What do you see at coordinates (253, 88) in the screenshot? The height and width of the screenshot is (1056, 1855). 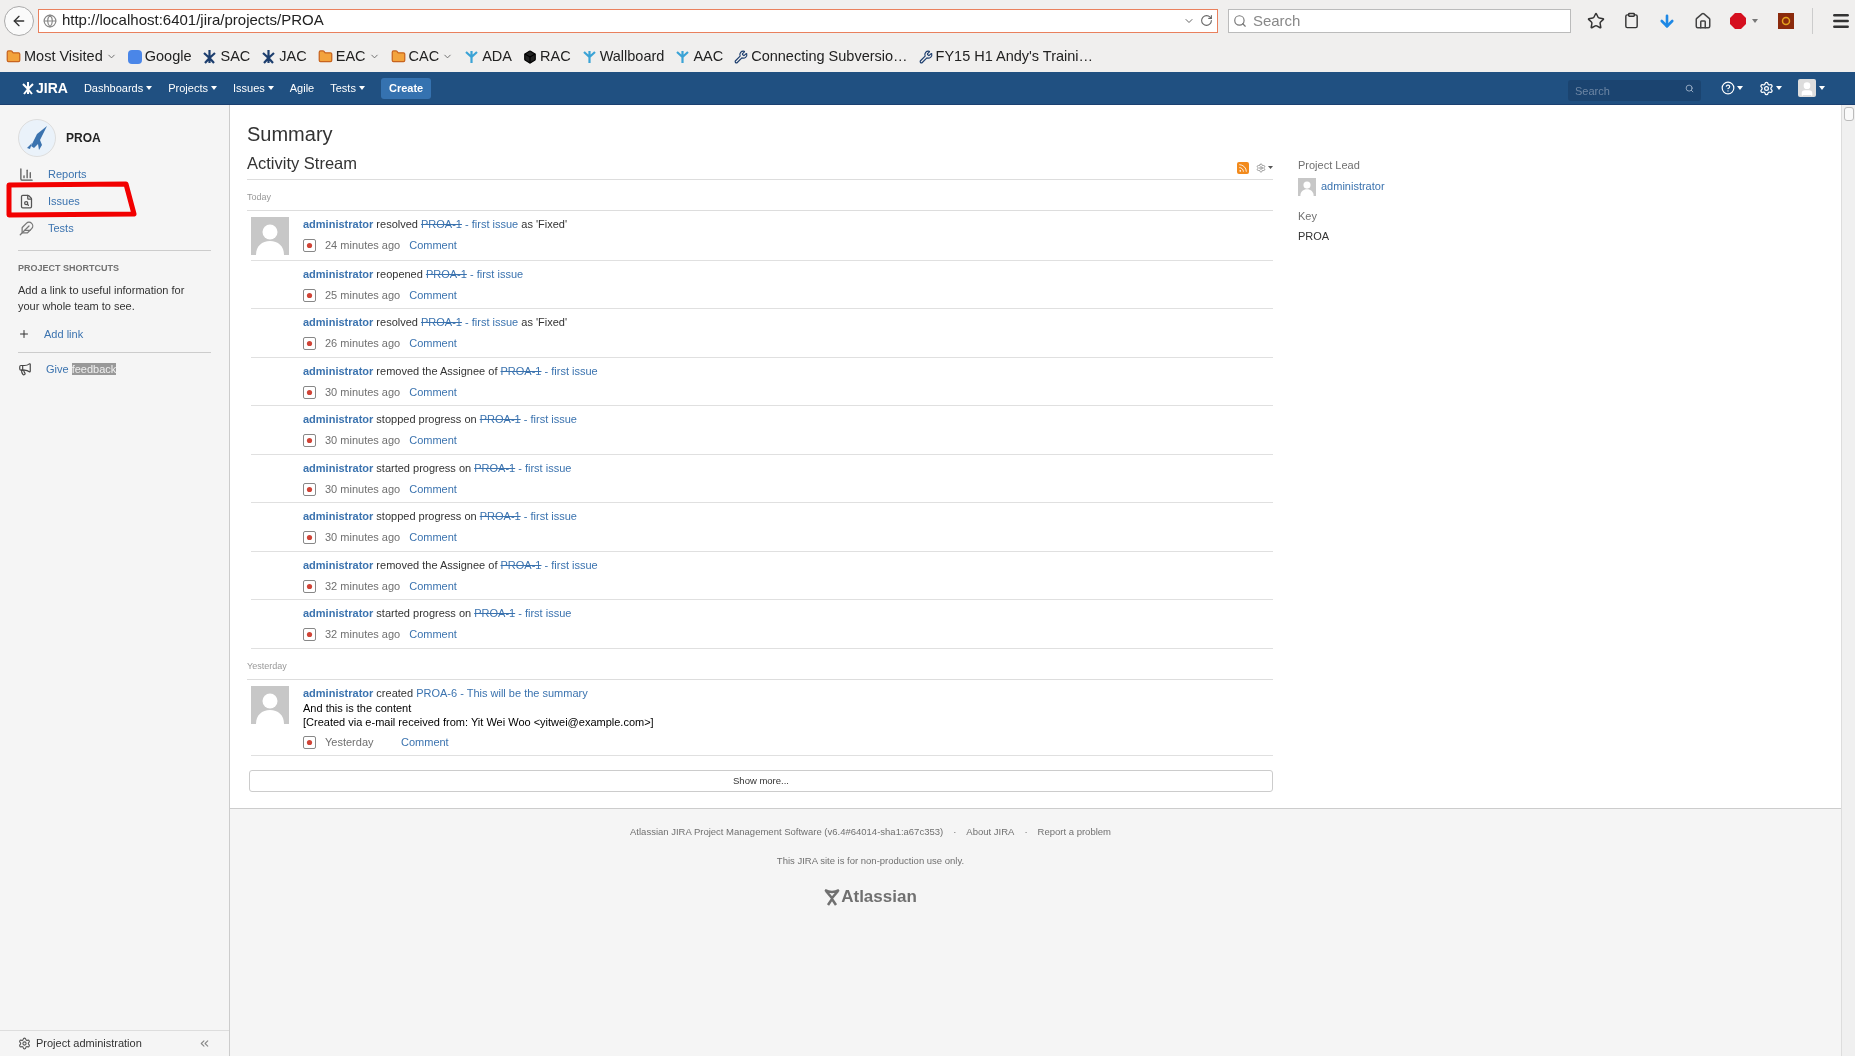 I see `nav-menu: Issues` at bounding box center [253, 88].